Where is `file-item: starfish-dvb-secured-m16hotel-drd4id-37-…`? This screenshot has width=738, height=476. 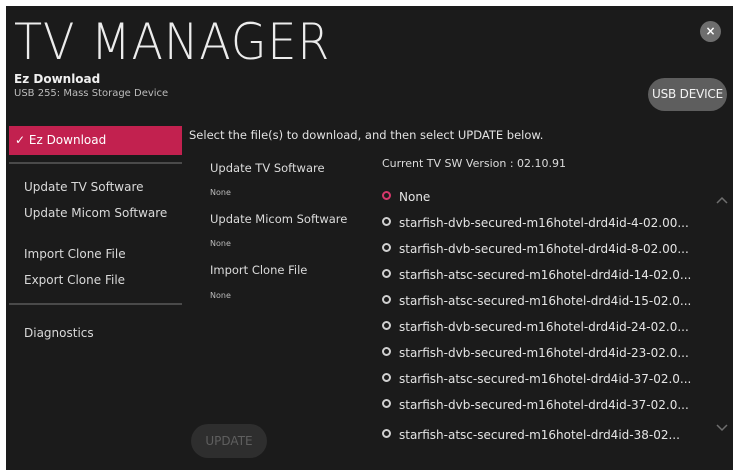 file-item: starfish-dvb-secured-m16hotel-drd4id-37-… is located at coordinates (546, 409).